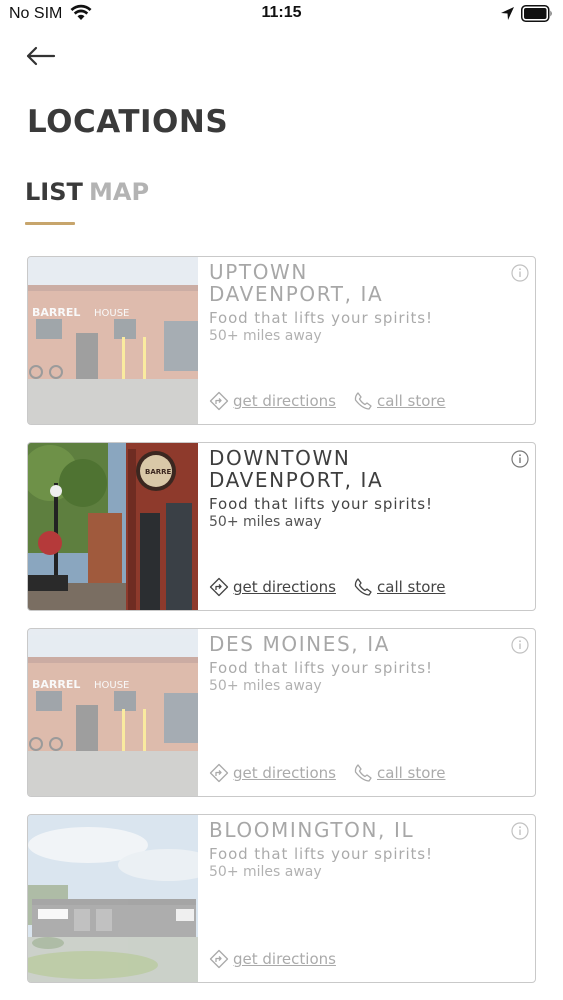 The width and height of the screenshot is (563, 1000). Describe the element at coordinates (128, 122) in the screenshot. I see `page-title: LOCATIONS` at that location.